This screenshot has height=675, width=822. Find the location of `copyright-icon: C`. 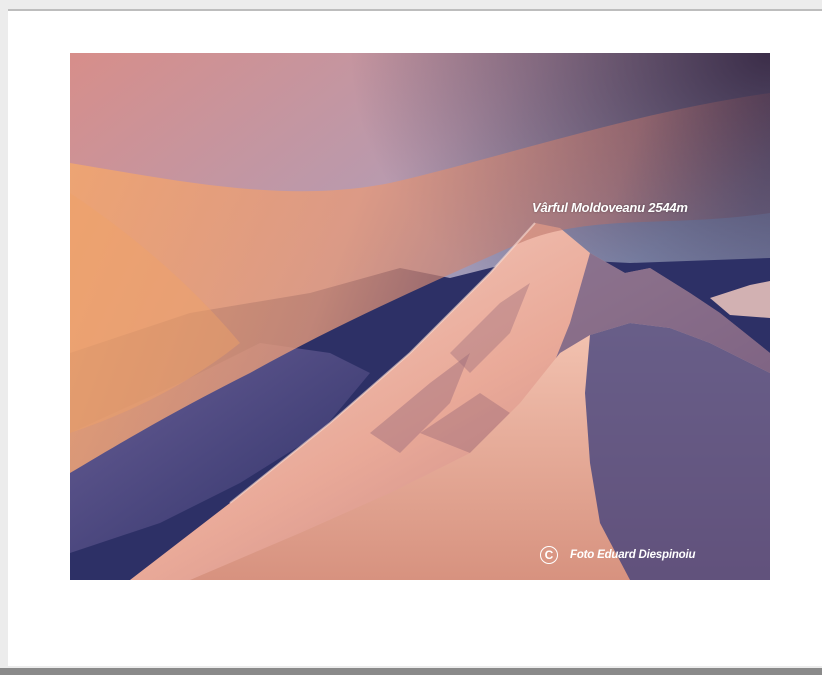

copyright-icon: C is located at coordinates (549, 555).